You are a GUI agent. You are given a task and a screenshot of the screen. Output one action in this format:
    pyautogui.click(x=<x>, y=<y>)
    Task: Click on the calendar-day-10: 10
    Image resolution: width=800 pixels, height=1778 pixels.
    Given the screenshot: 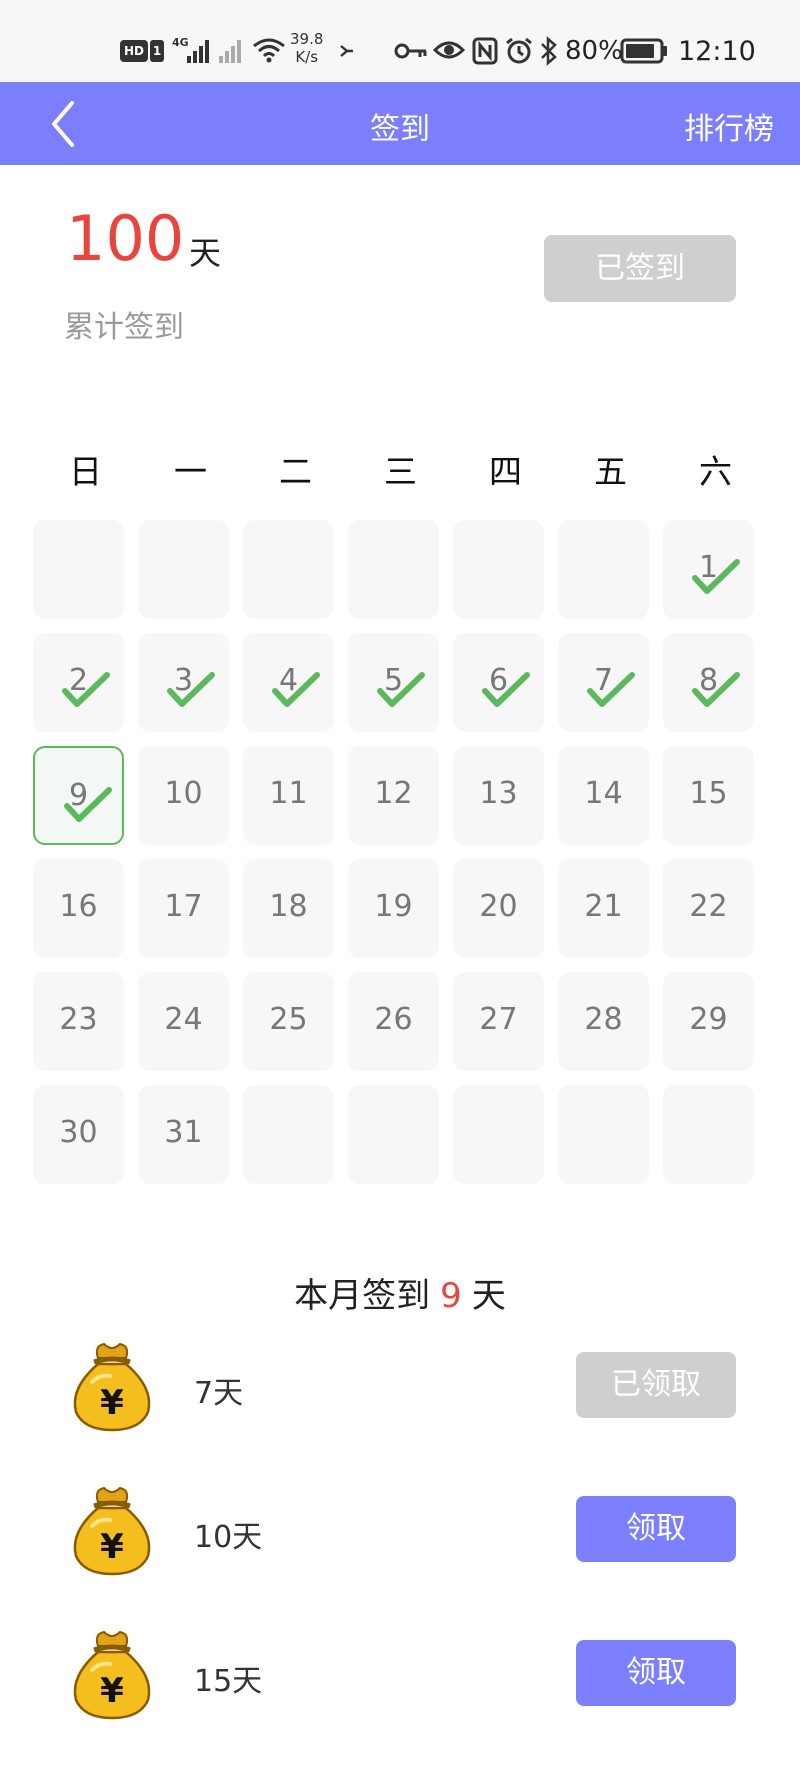 What is the action you would take?
    pyautogui.click(x=183, y=795)
    